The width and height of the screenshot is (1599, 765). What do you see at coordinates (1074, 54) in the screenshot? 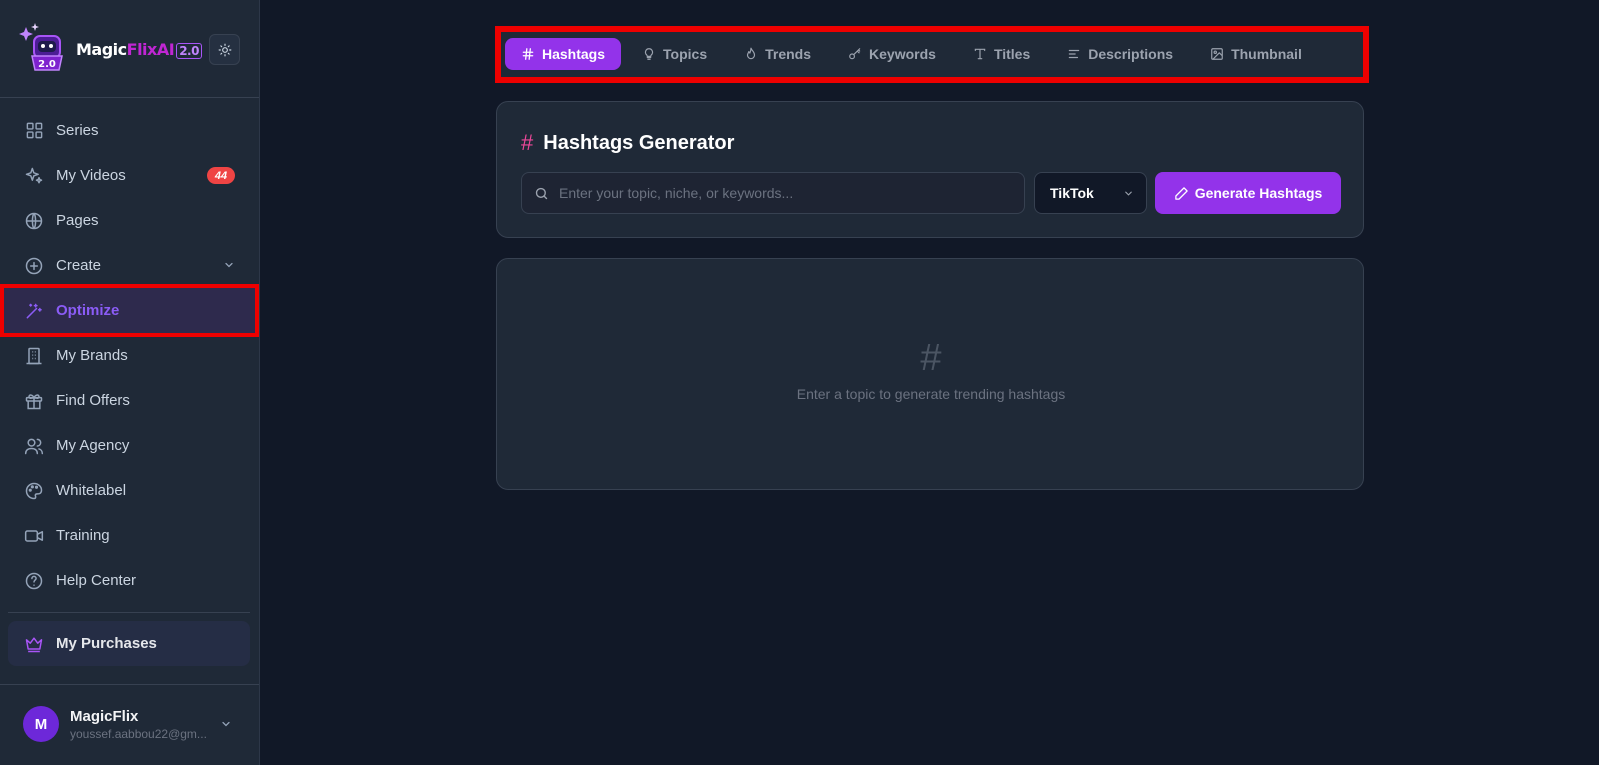
I see `align-left-icon` at bounding box center [1074, 54].